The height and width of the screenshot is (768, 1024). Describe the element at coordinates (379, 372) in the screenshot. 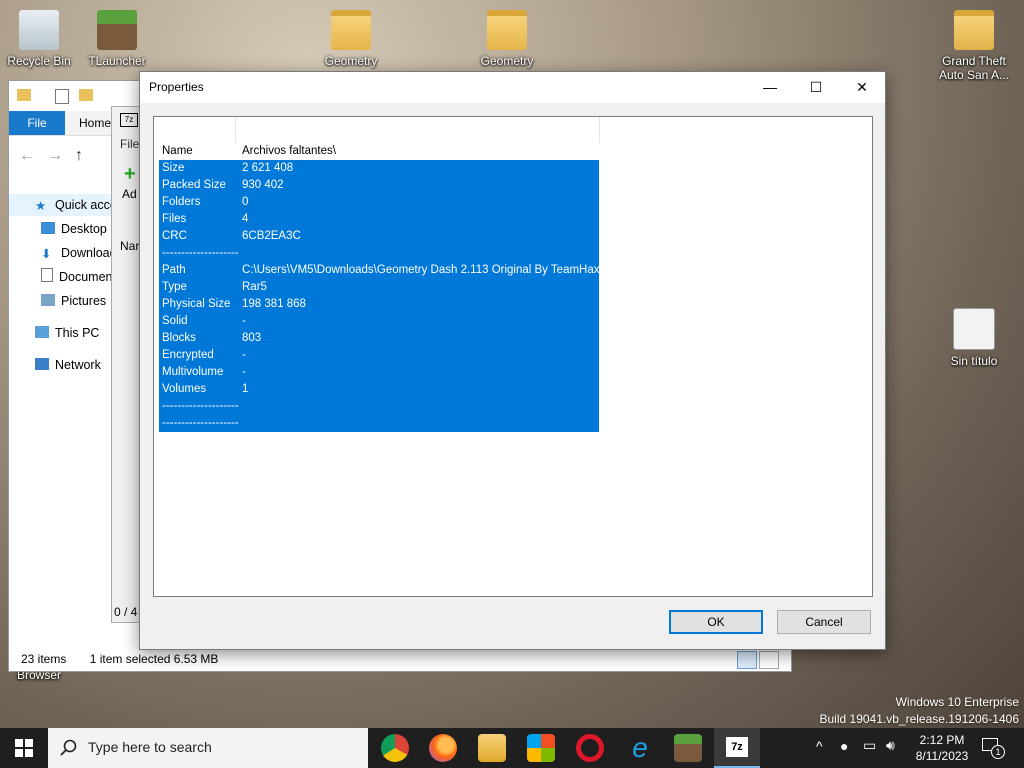

I see `property-row: Multivolume -` at that location.